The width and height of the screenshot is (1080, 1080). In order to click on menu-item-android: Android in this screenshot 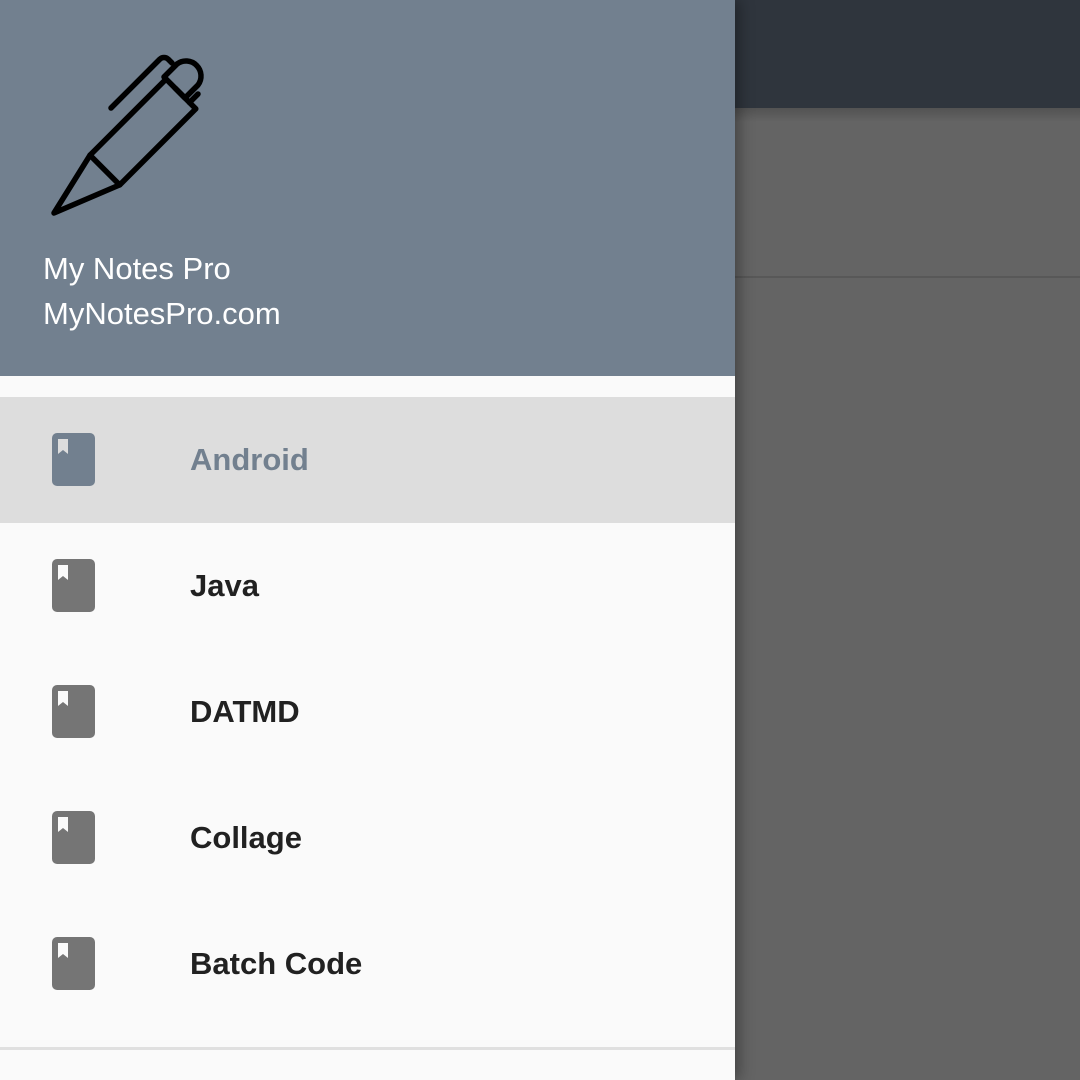, I will do `click(367, 460)`.